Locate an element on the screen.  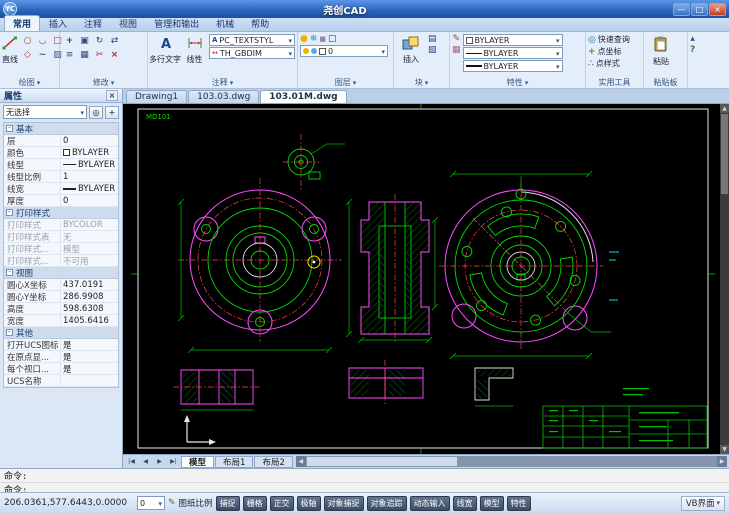
block-group-label: 块 is located at coordinates (421, 82).